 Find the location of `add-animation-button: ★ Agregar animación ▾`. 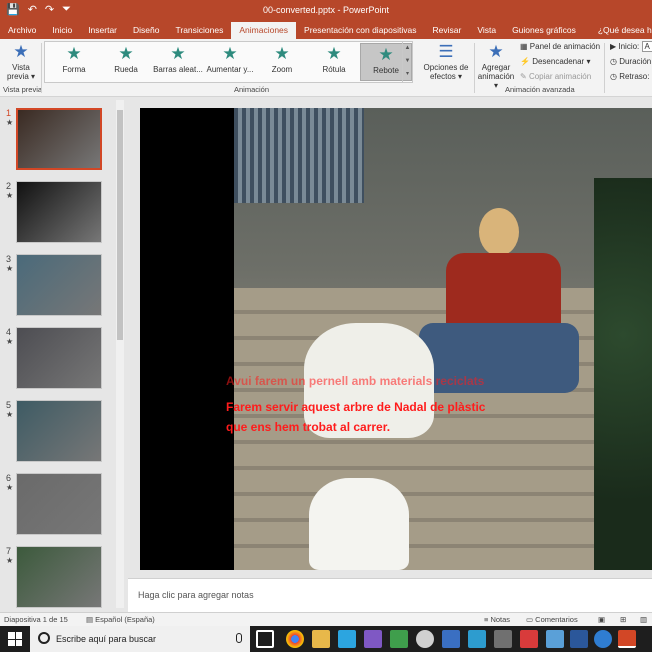

add-animation-button: ★ Agregar animación ▾ is located at coordinates (496, 65).